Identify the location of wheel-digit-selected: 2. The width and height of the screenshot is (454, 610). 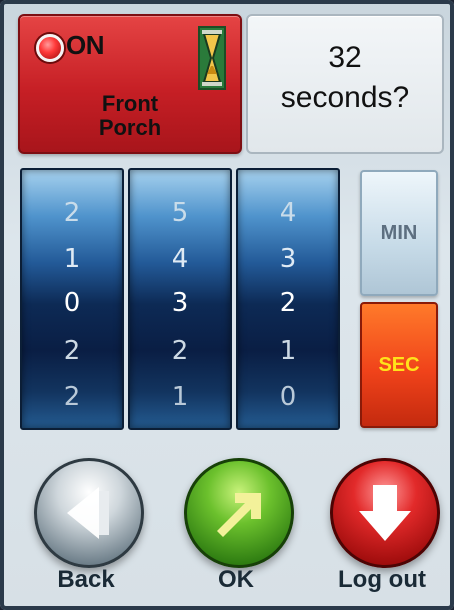
(288, 303).